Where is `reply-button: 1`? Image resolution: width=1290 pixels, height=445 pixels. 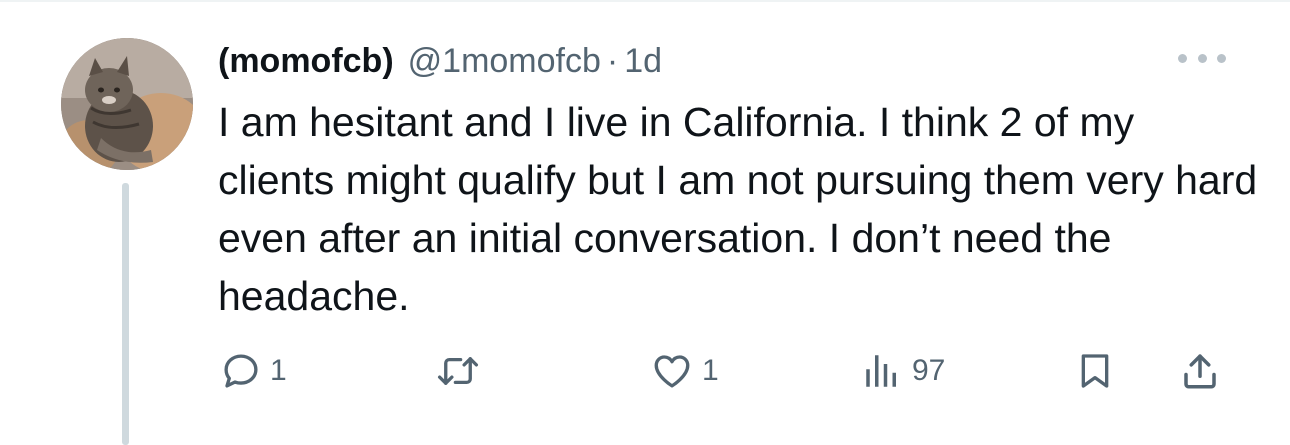
reply-button: 1 is located at coordinates (253, 371).